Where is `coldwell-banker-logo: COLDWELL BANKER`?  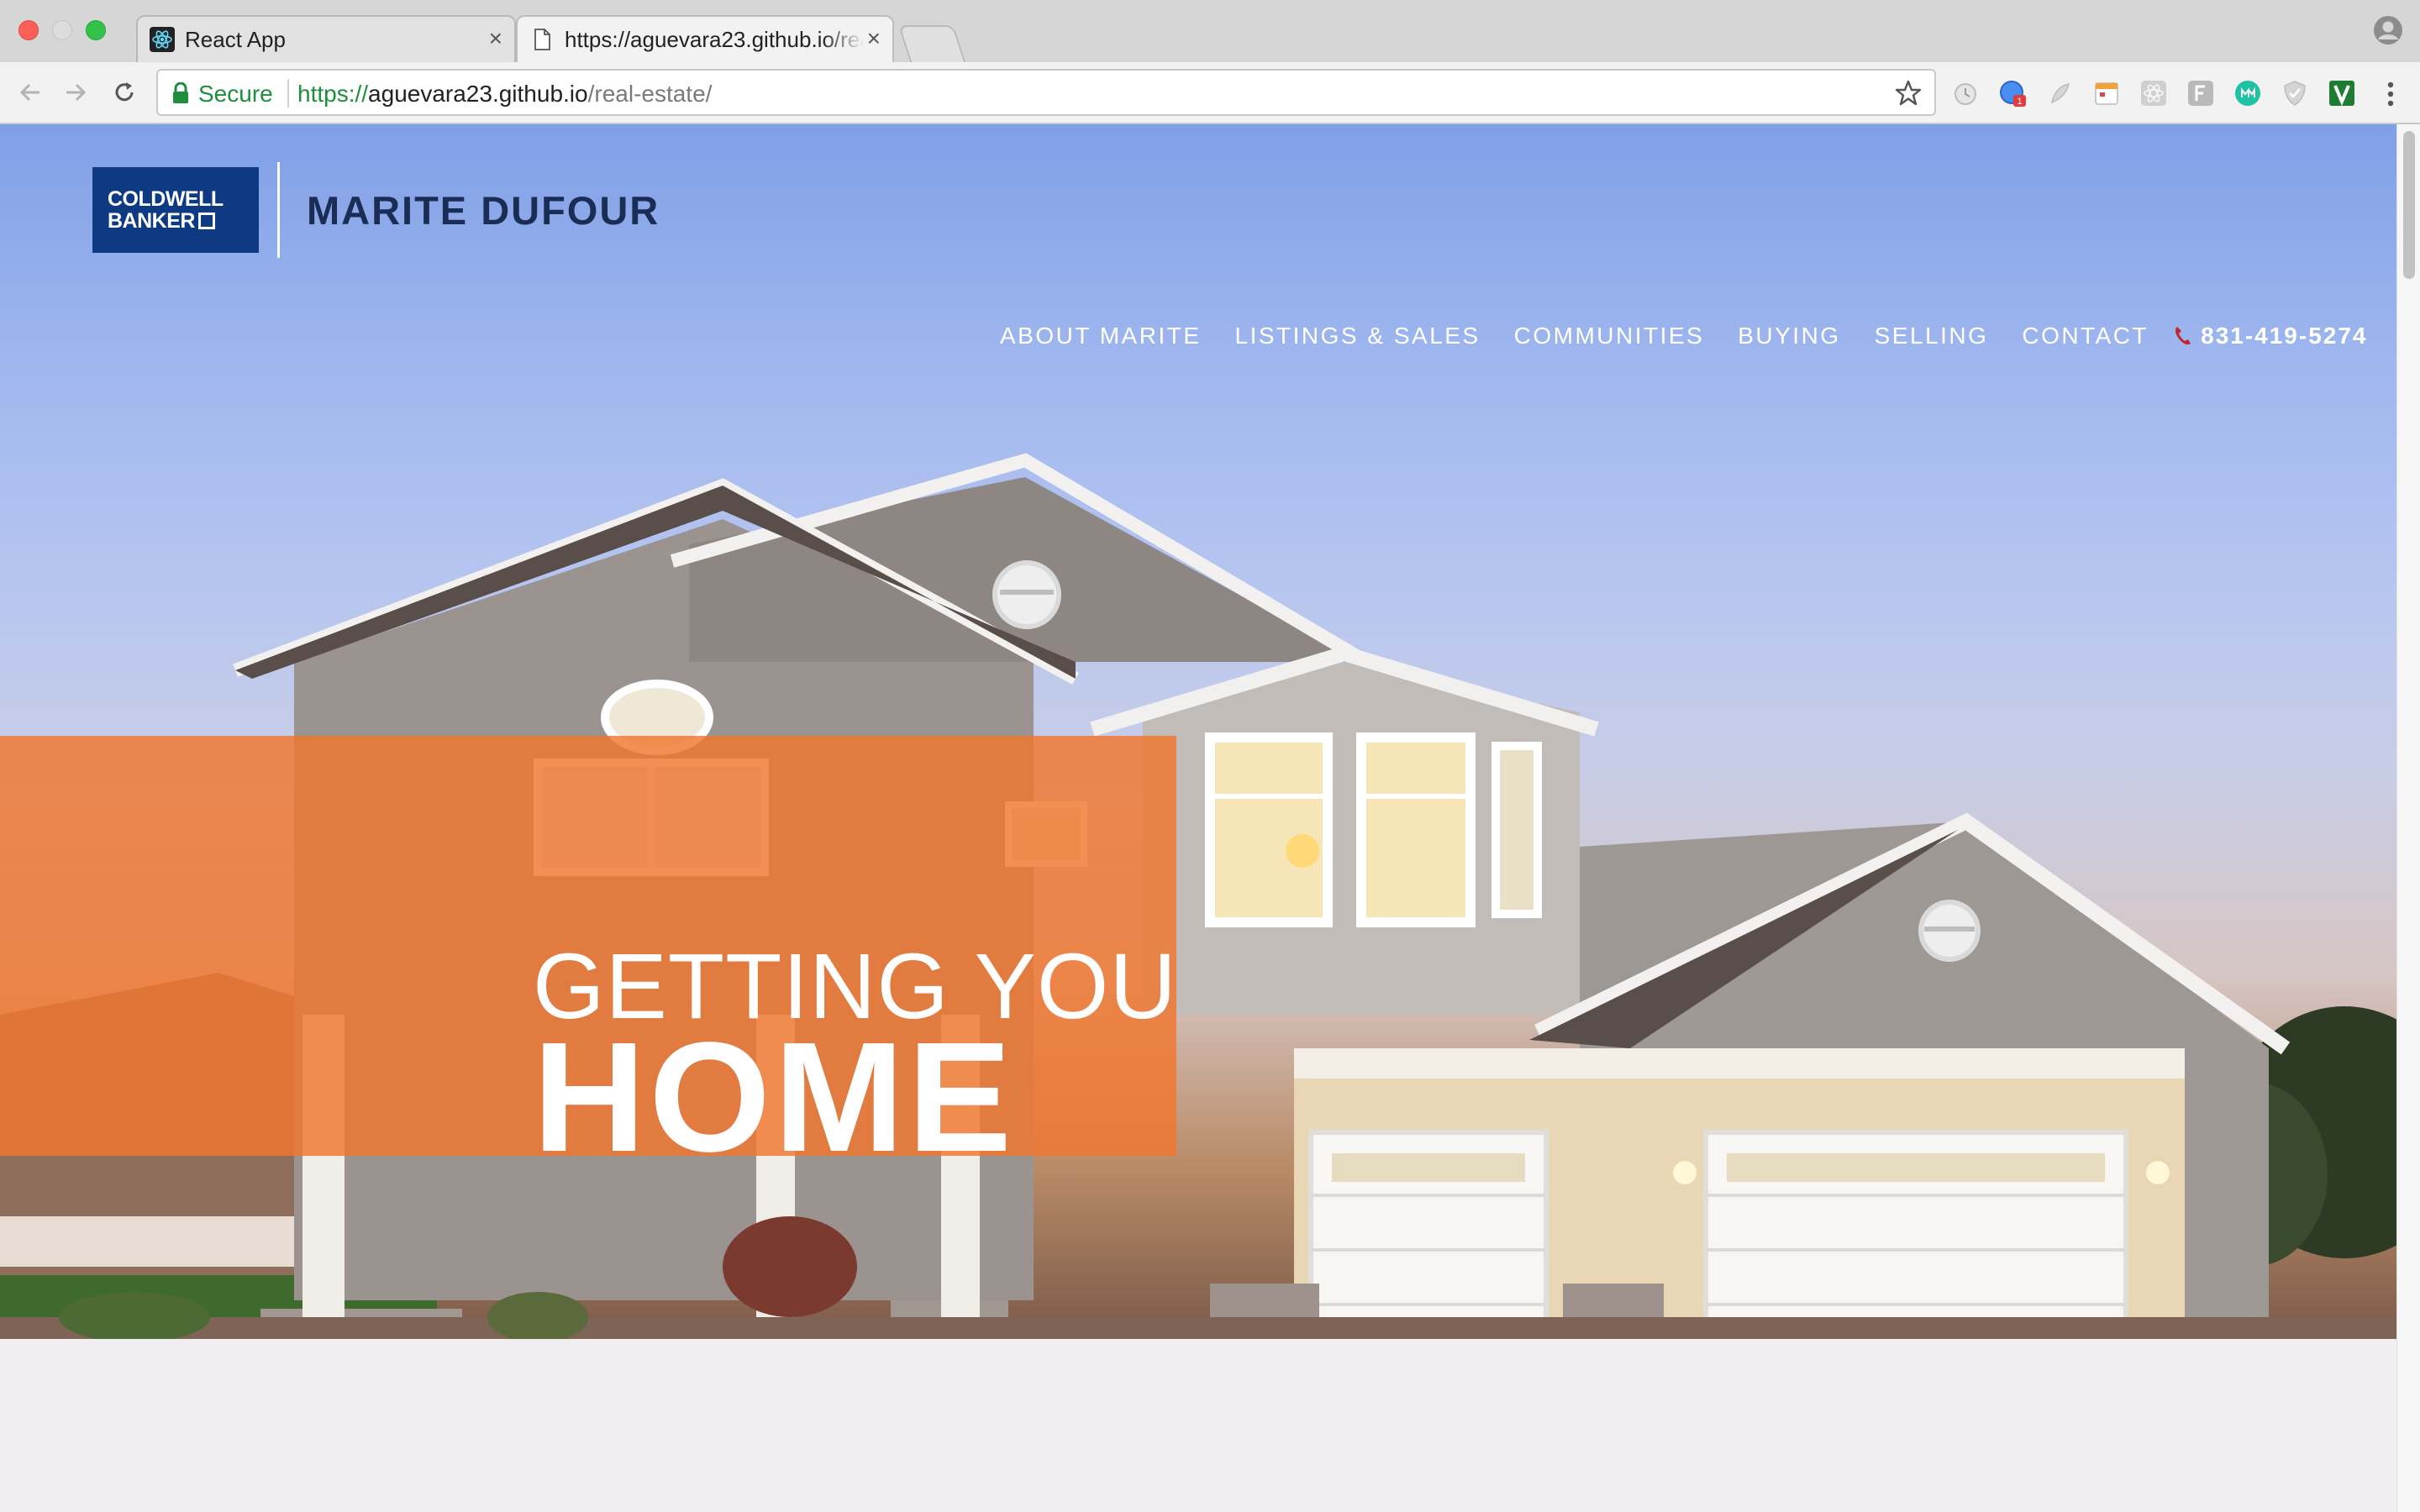
coldwell-banker-logo: COLDWELL BANKER is located at coordinates (176, 210).